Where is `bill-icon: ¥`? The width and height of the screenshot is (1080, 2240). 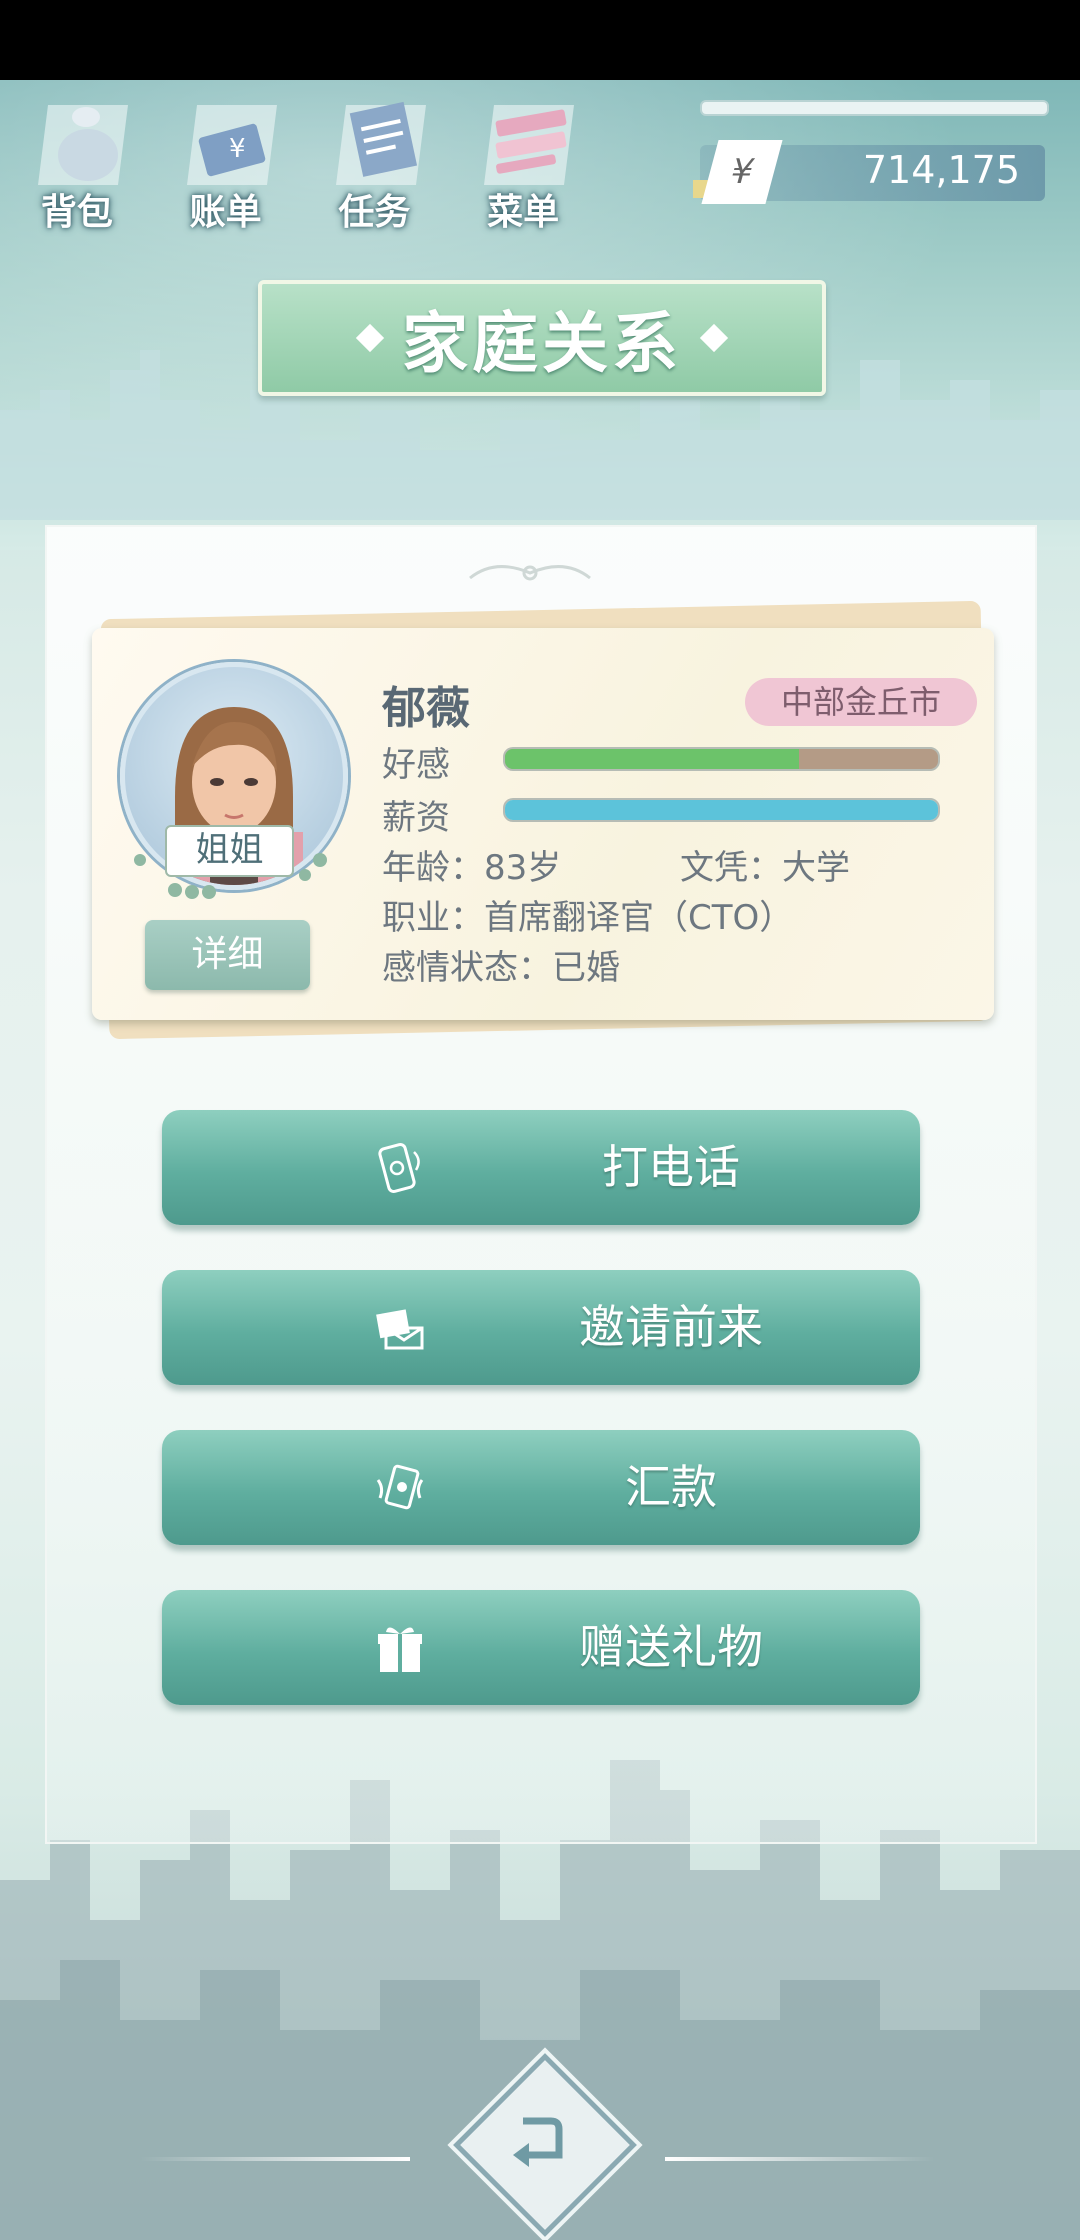
bill-icon: ¥ is located at coordinates (231, 145).